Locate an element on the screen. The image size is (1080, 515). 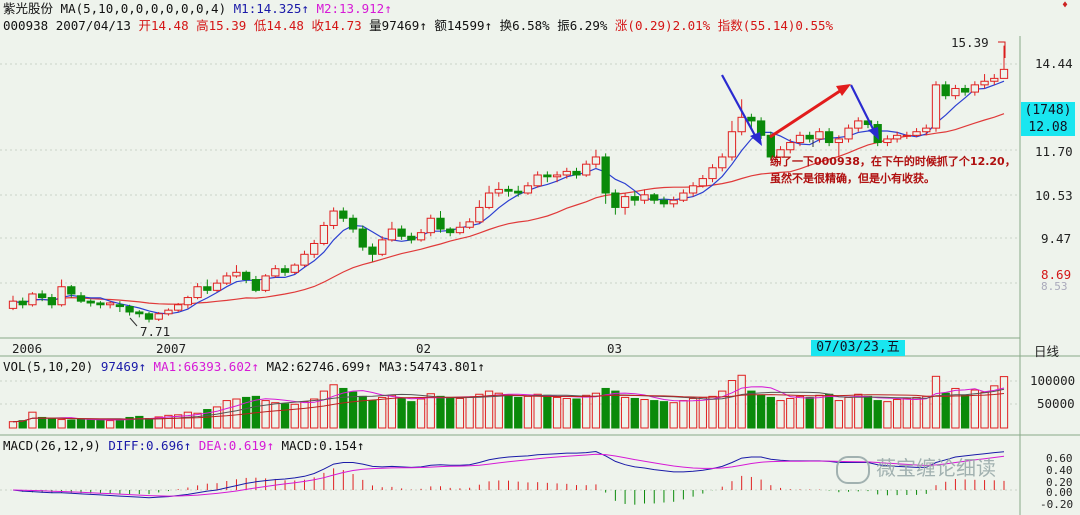
annotation-line: 虽然不是很精确，但是小有收获。 is located at coordinates (852, 178).